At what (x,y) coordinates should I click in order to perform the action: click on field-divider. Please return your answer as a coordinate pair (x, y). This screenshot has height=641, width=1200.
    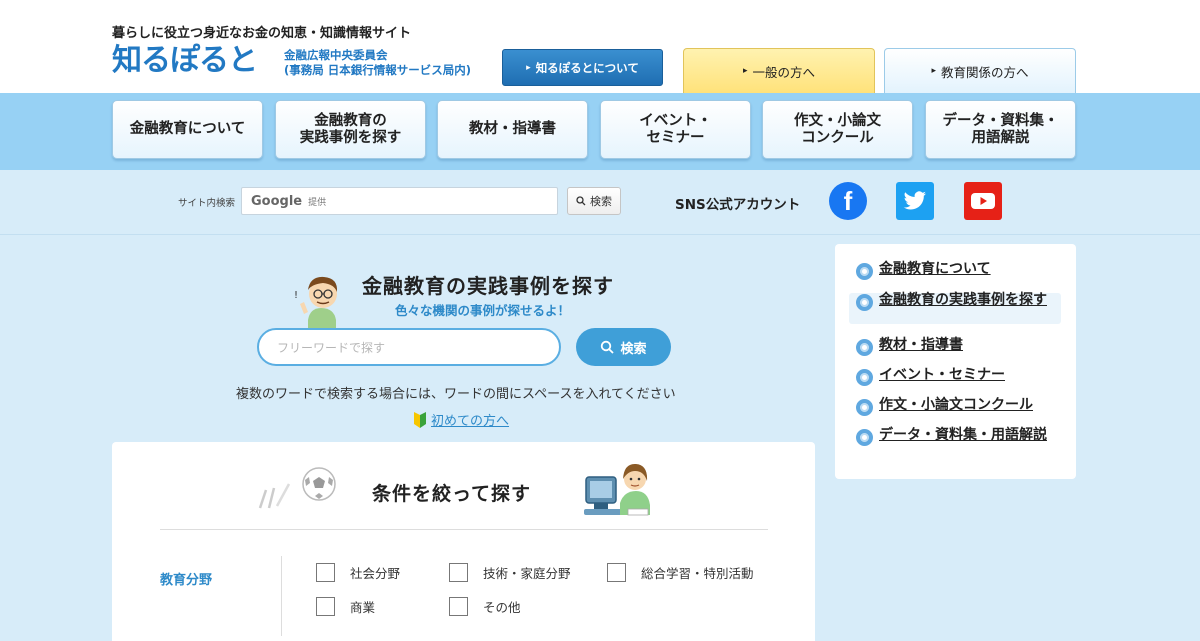
    Looking at the image, I should click on (281, 596).